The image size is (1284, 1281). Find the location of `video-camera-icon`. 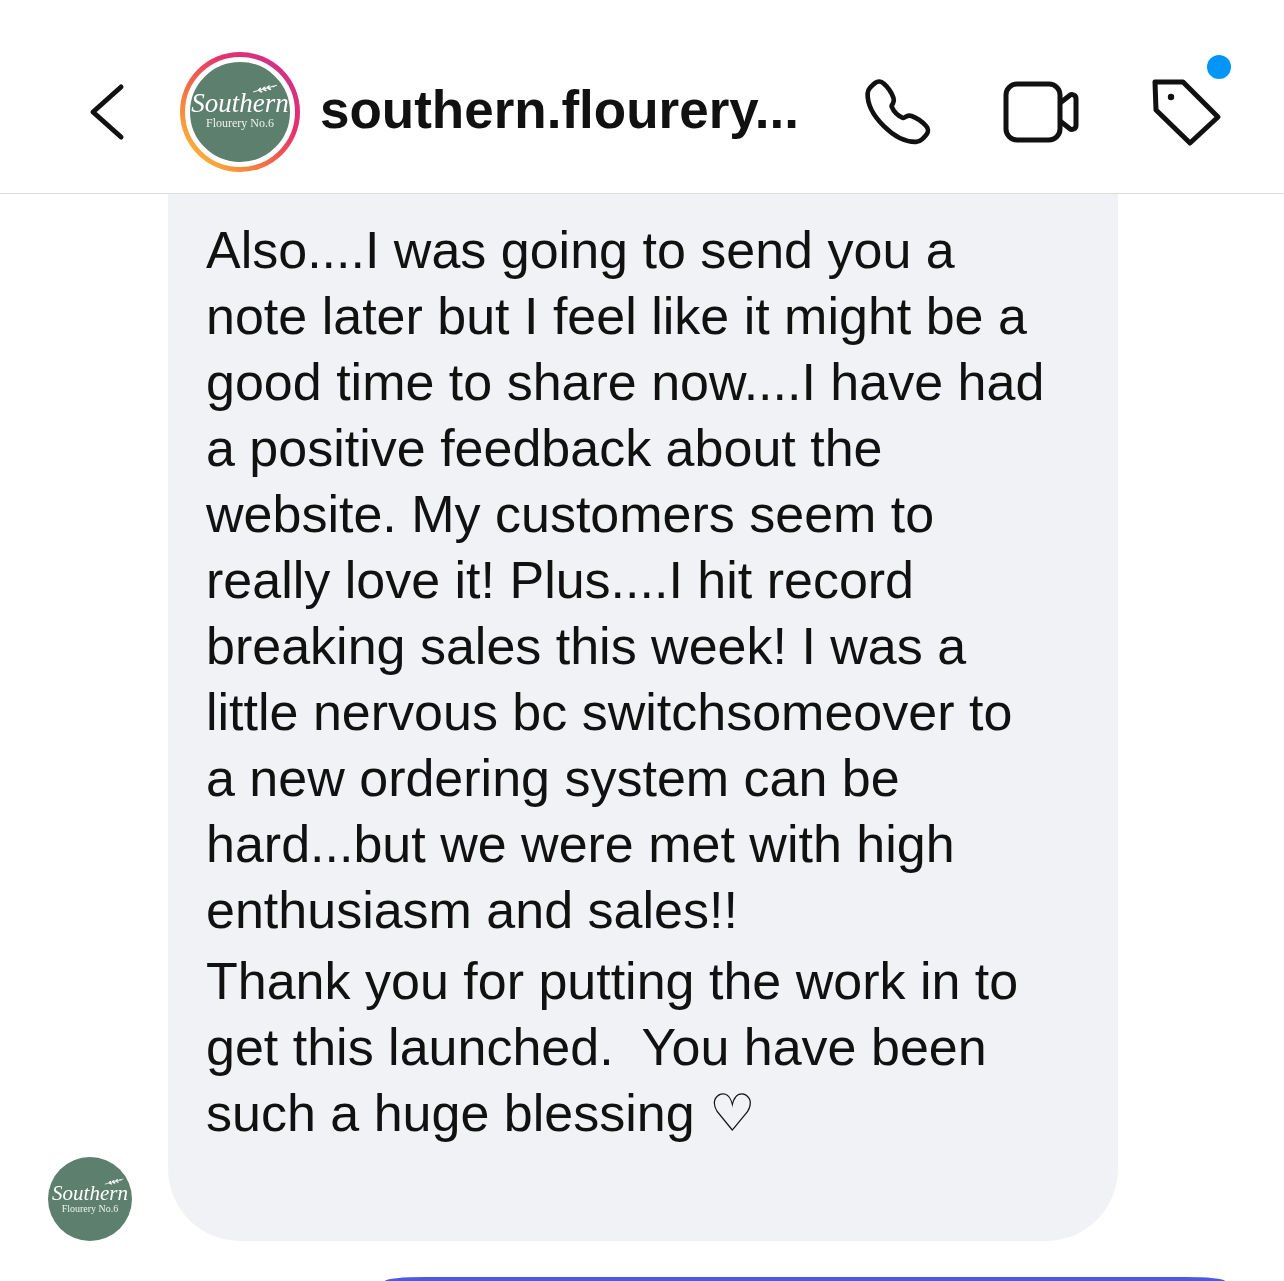

video-camera-icon is located at coordinates (1041, 111).